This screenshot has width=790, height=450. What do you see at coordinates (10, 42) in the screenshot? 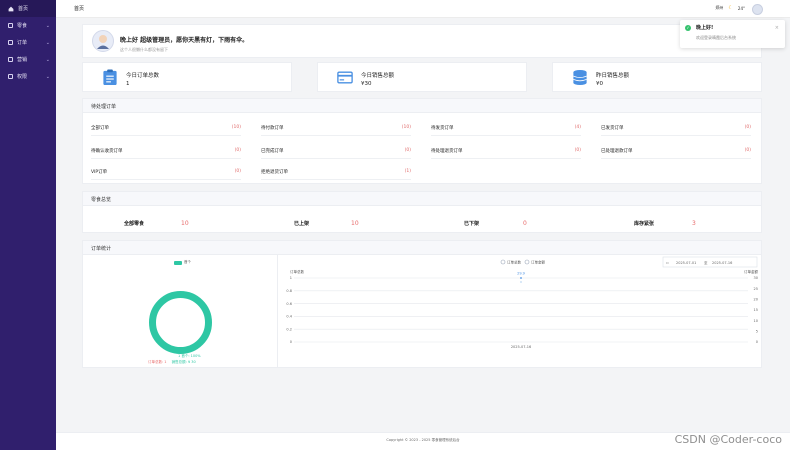
I see `order-icon` at bounding box center [10, 42].